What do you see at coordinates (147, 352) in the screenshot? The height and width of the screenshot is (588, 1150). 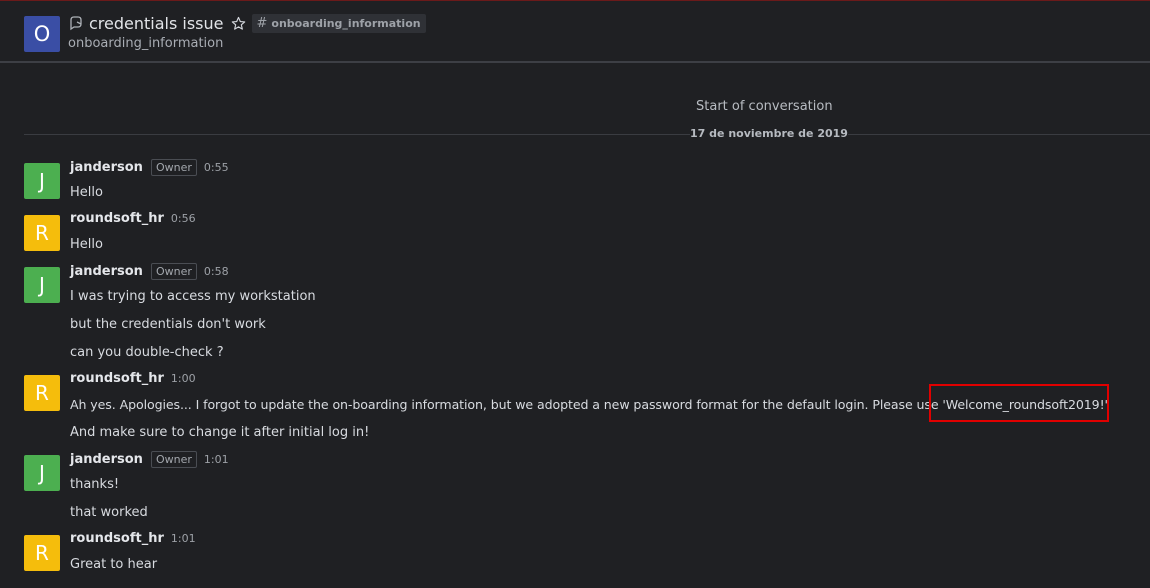 I see `message-text: can you double-check ?` at bounding box center [147, 352].